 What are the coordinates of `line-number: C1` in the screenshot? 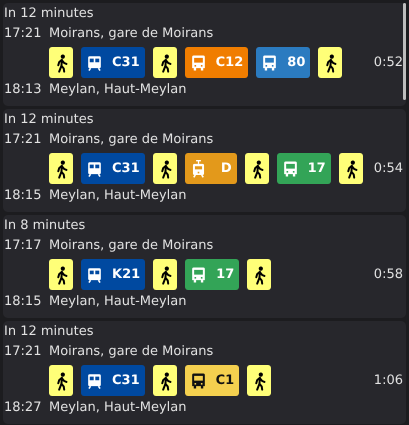 It's located at (225, 381).